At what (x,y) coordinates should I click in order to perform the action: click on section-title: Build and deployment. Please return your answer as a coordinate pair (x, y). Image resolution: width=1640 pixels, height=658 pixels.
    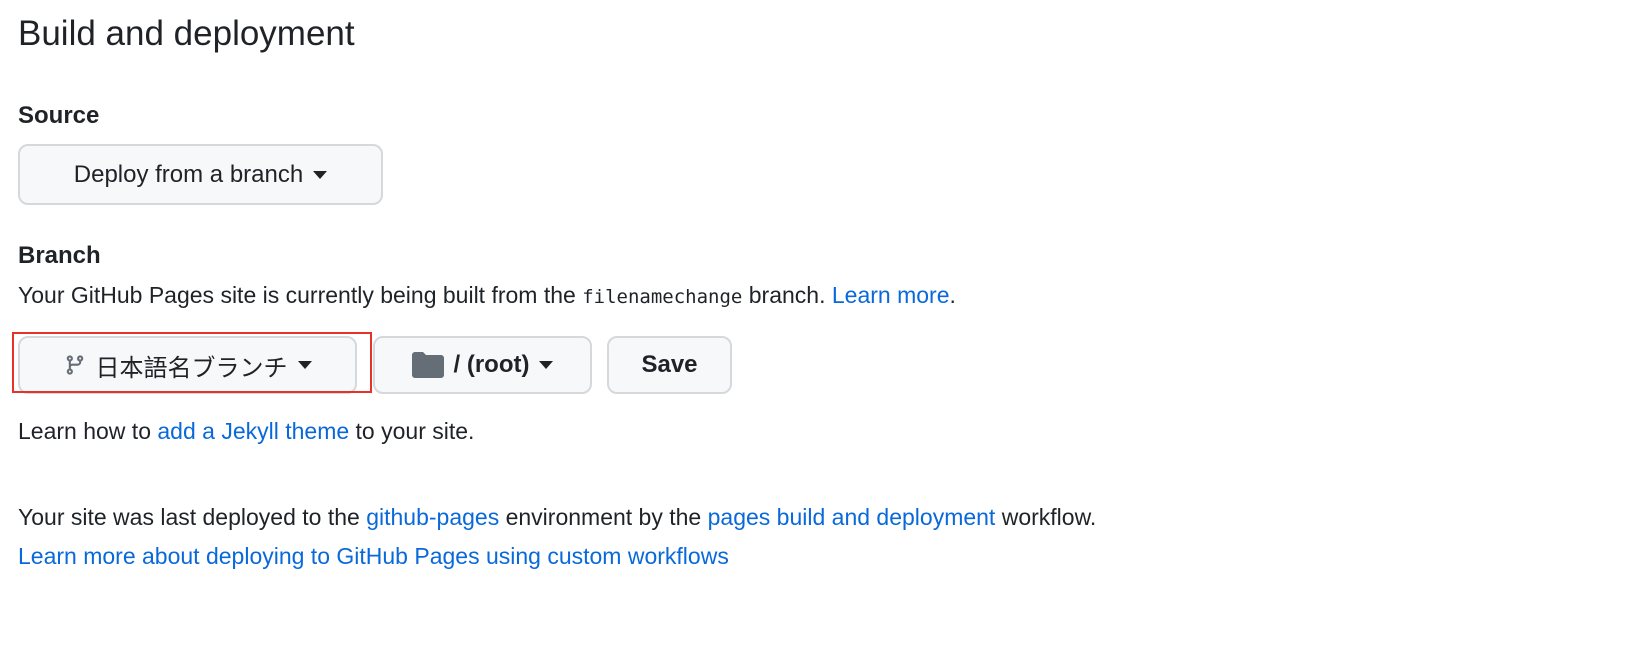
    Looking at the image, I should click on (186, 33).